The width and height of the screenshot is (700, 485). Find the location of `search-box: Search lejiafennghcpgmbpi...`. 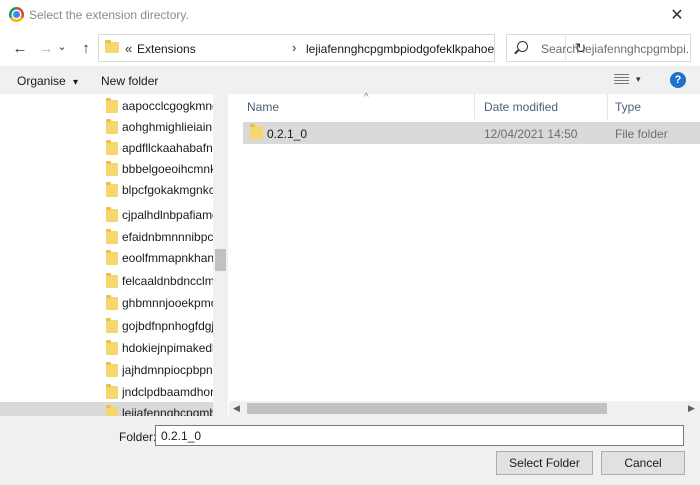

search-box: Search lejiafennghcpgmbpi... is located at coordinates (598, 48).